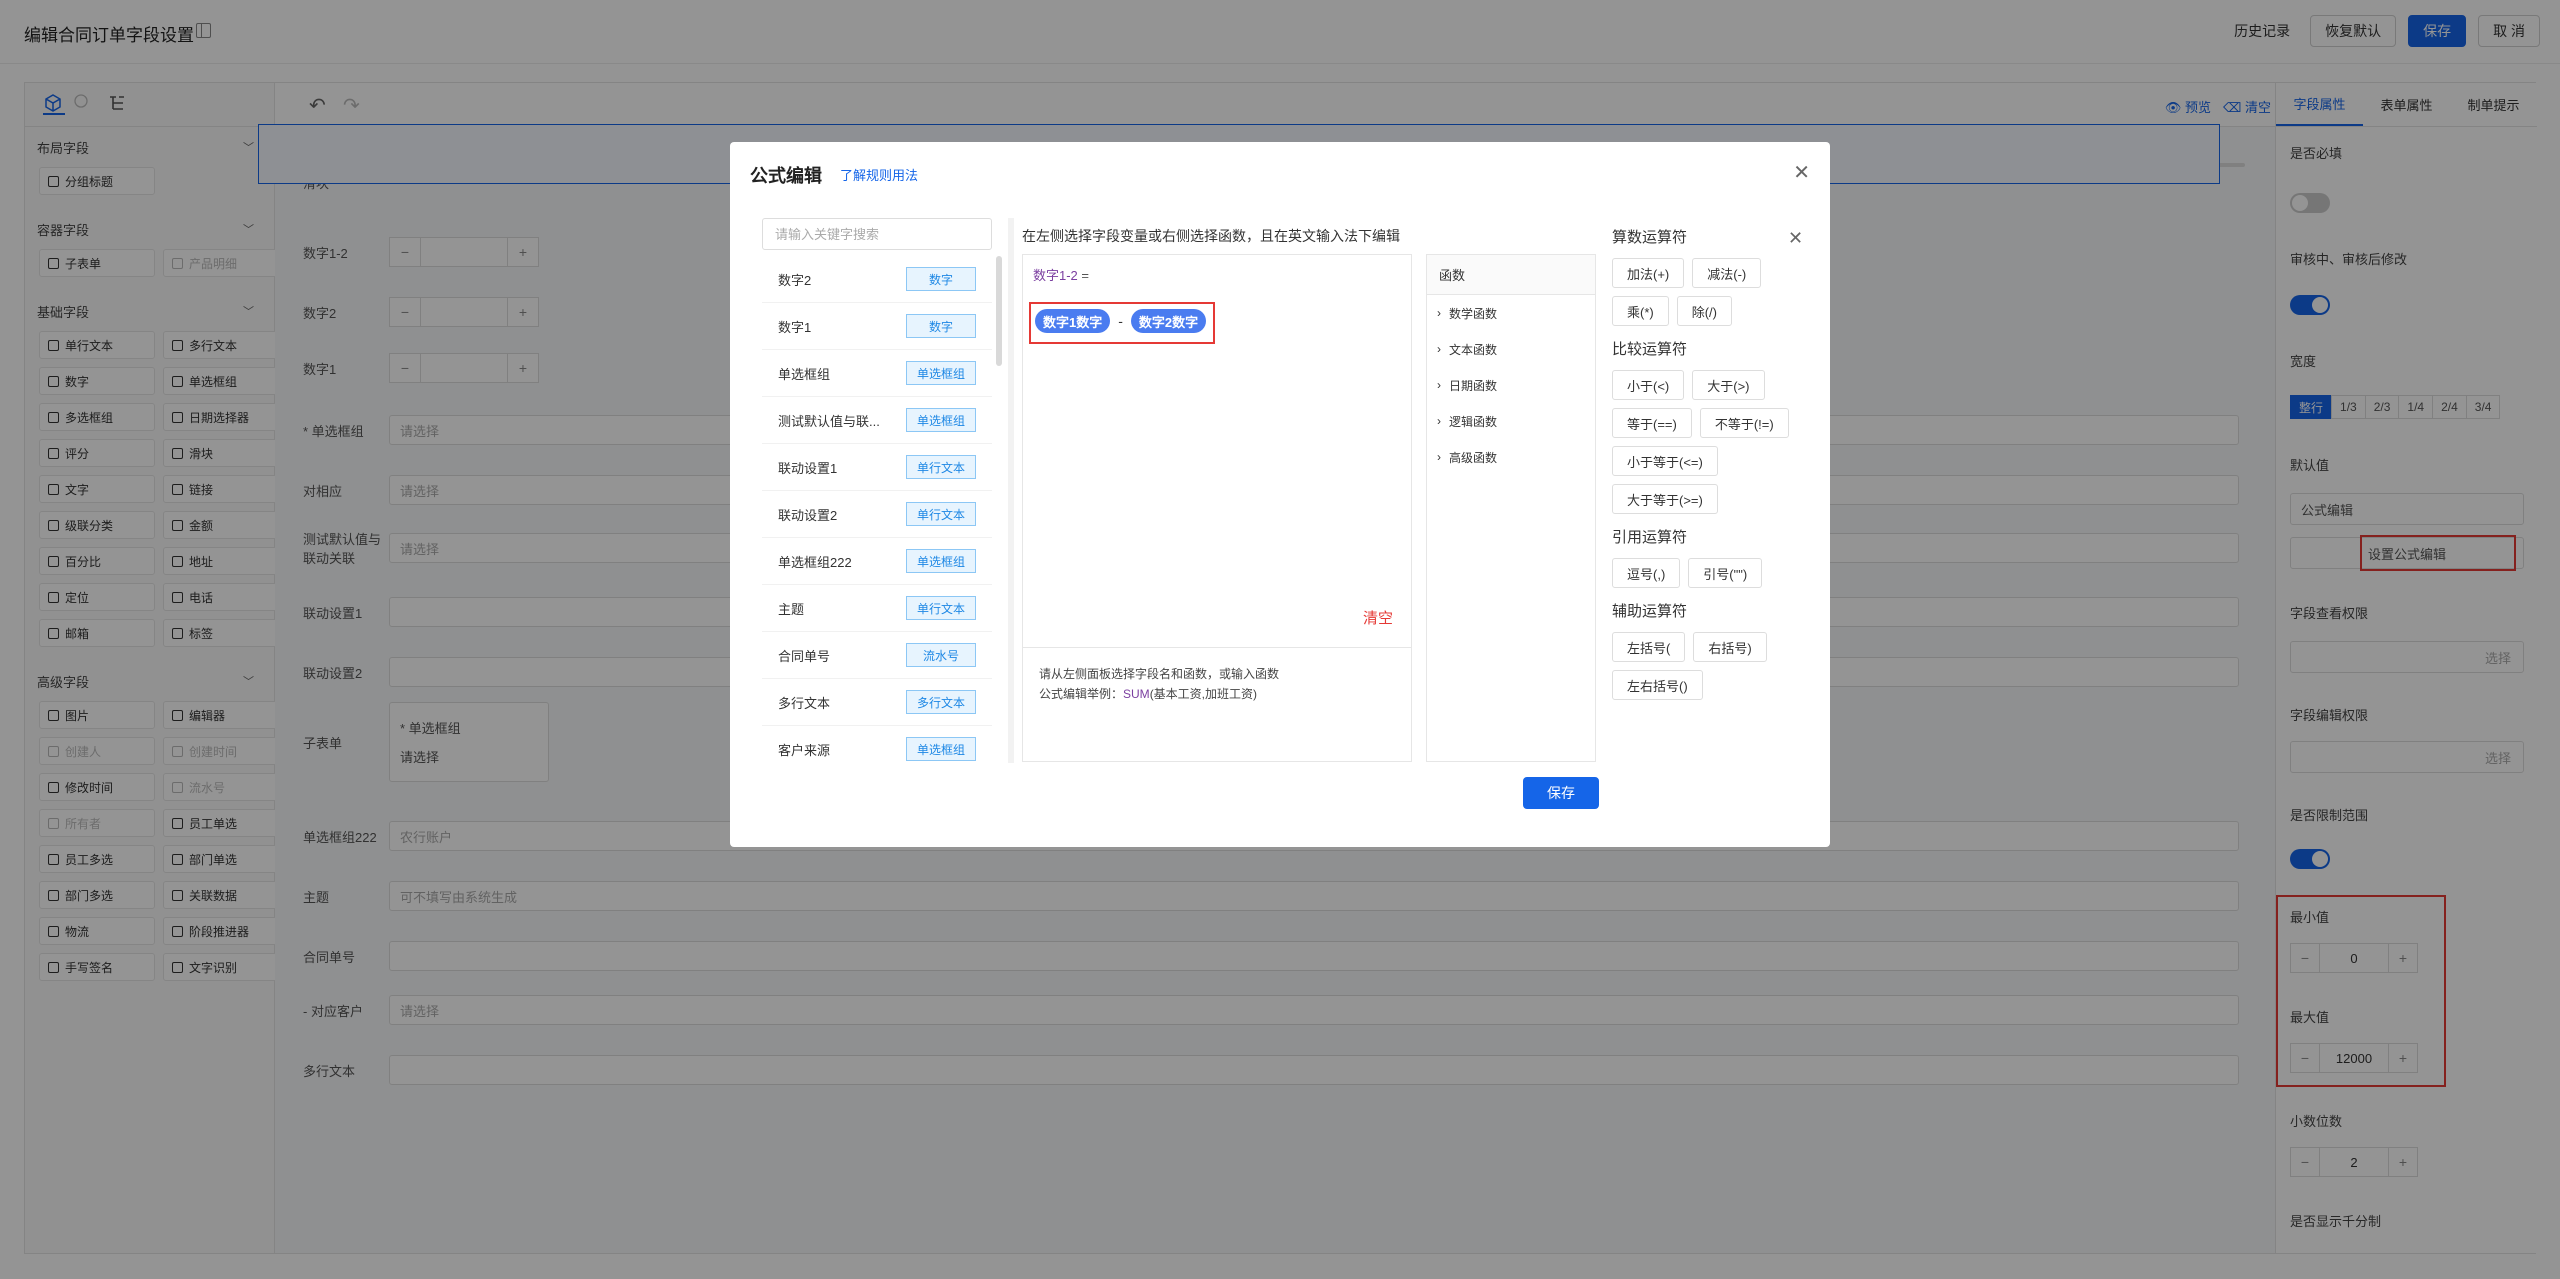  I want to click on function-category: › 数学函数, so click(1511, 313).